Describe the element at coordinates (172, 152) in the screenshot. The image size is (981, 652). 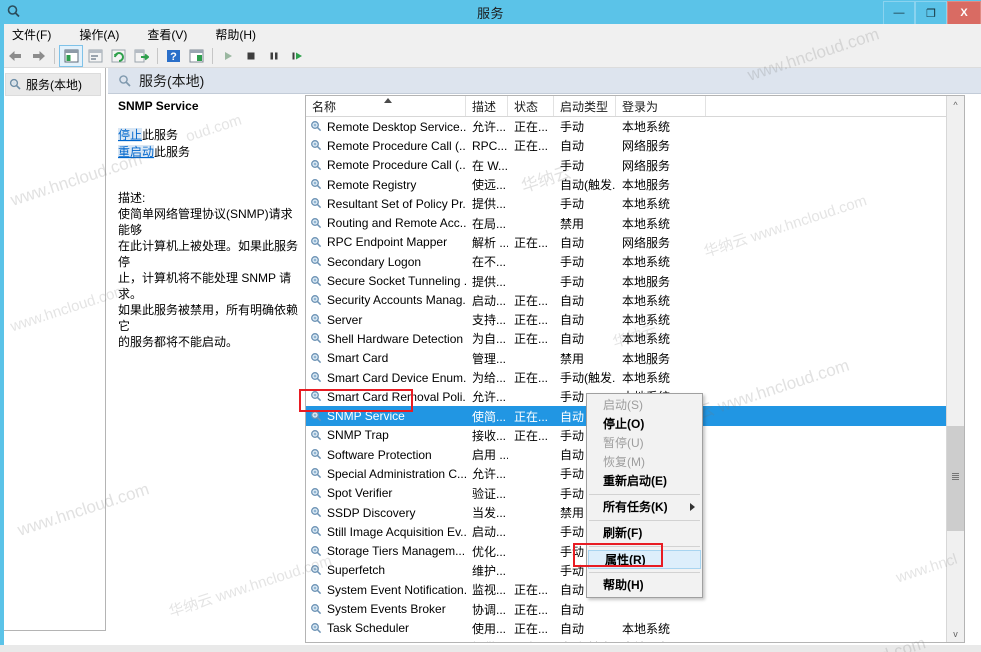
I see `restart-service-suffix: 此服务` at that location.